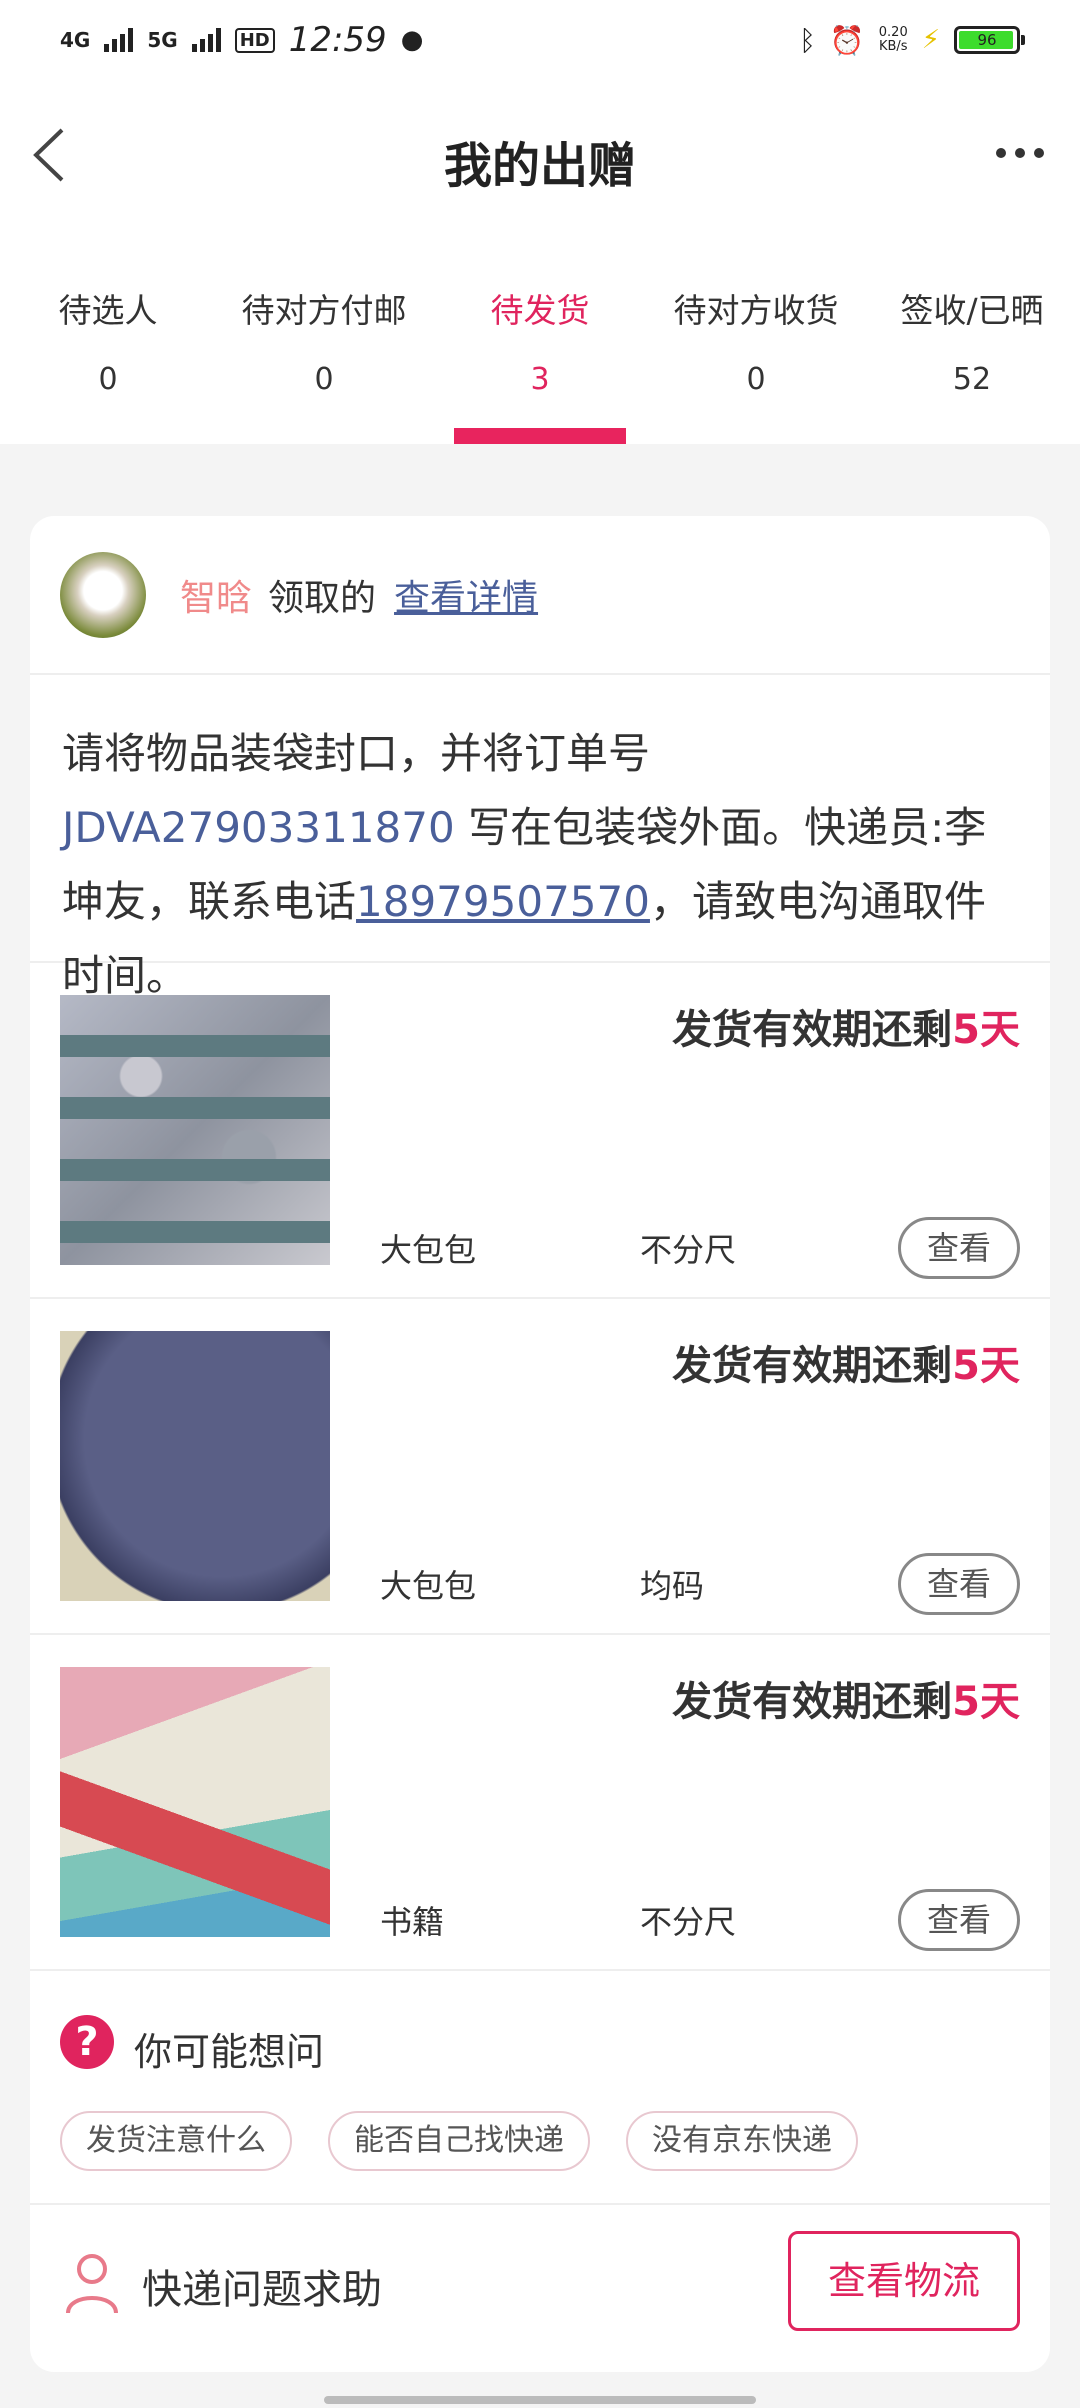  What do you see at coordinates (756, 310) in the screenshot?
I see `tab-label: 待对方收货` at bounding box center [756, 310].